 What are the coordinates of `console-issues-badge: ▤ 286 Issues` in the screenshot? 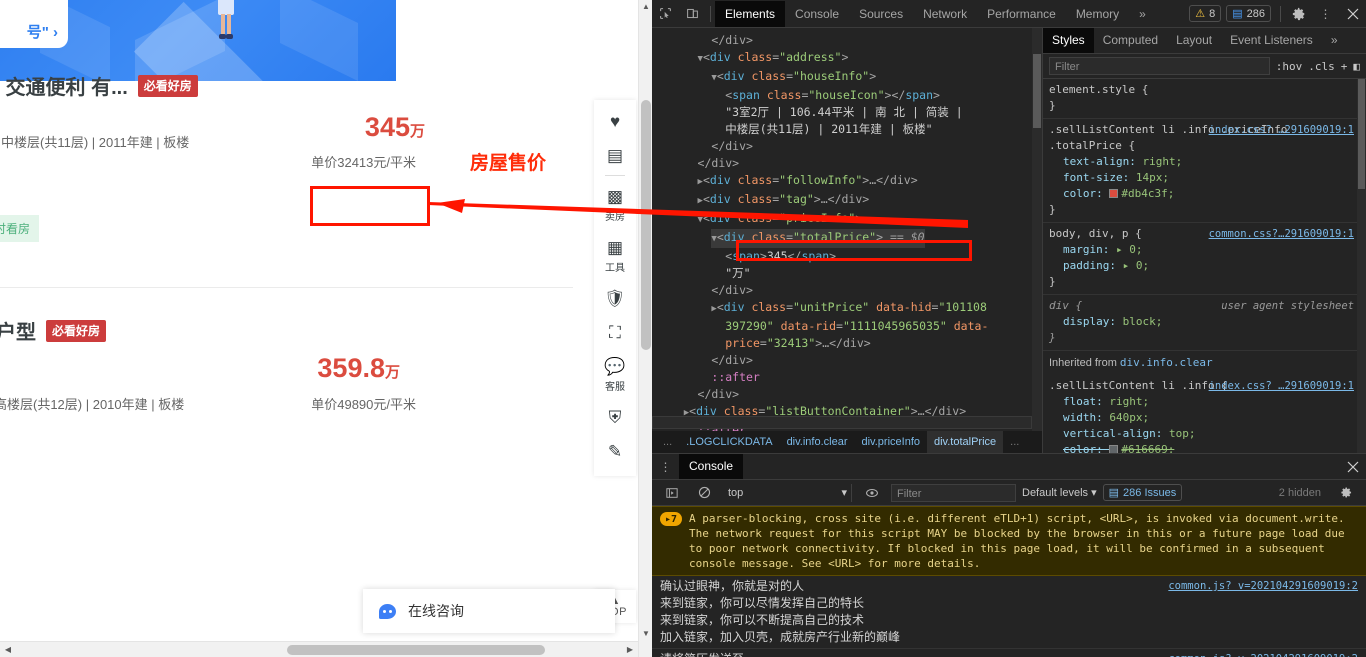 It's located at (1142, 492).